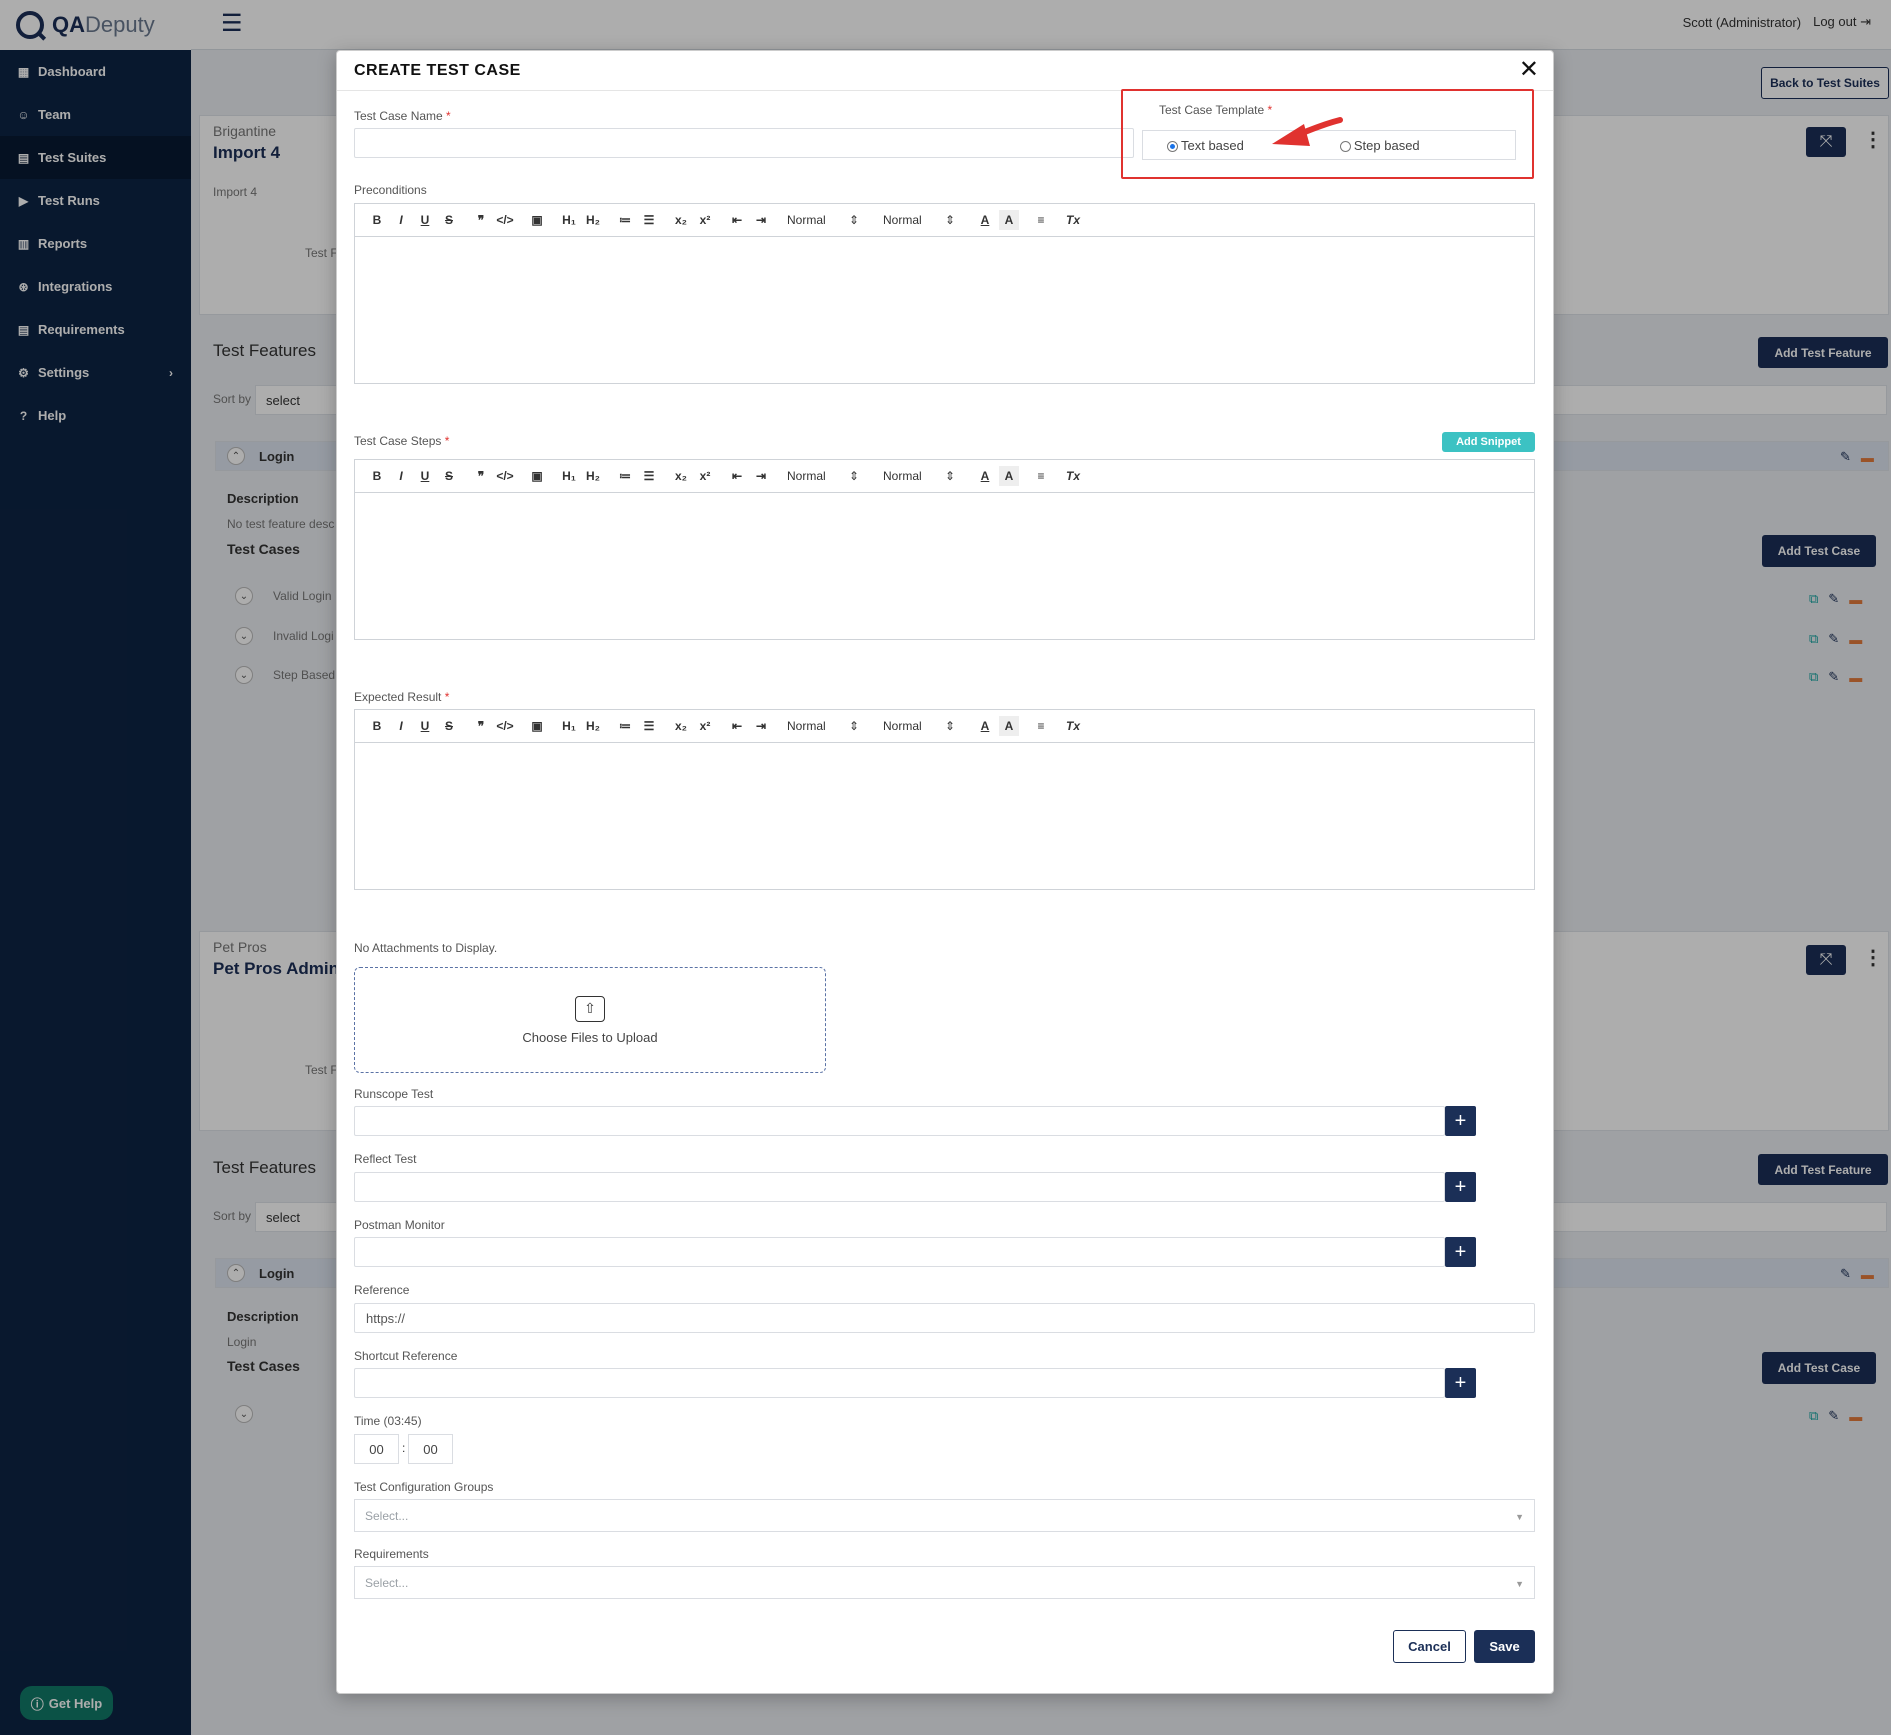 The width and height of the screenshot is (1891, 1735). I want to click on add-reflect-button: +, so click(1460, 1187).